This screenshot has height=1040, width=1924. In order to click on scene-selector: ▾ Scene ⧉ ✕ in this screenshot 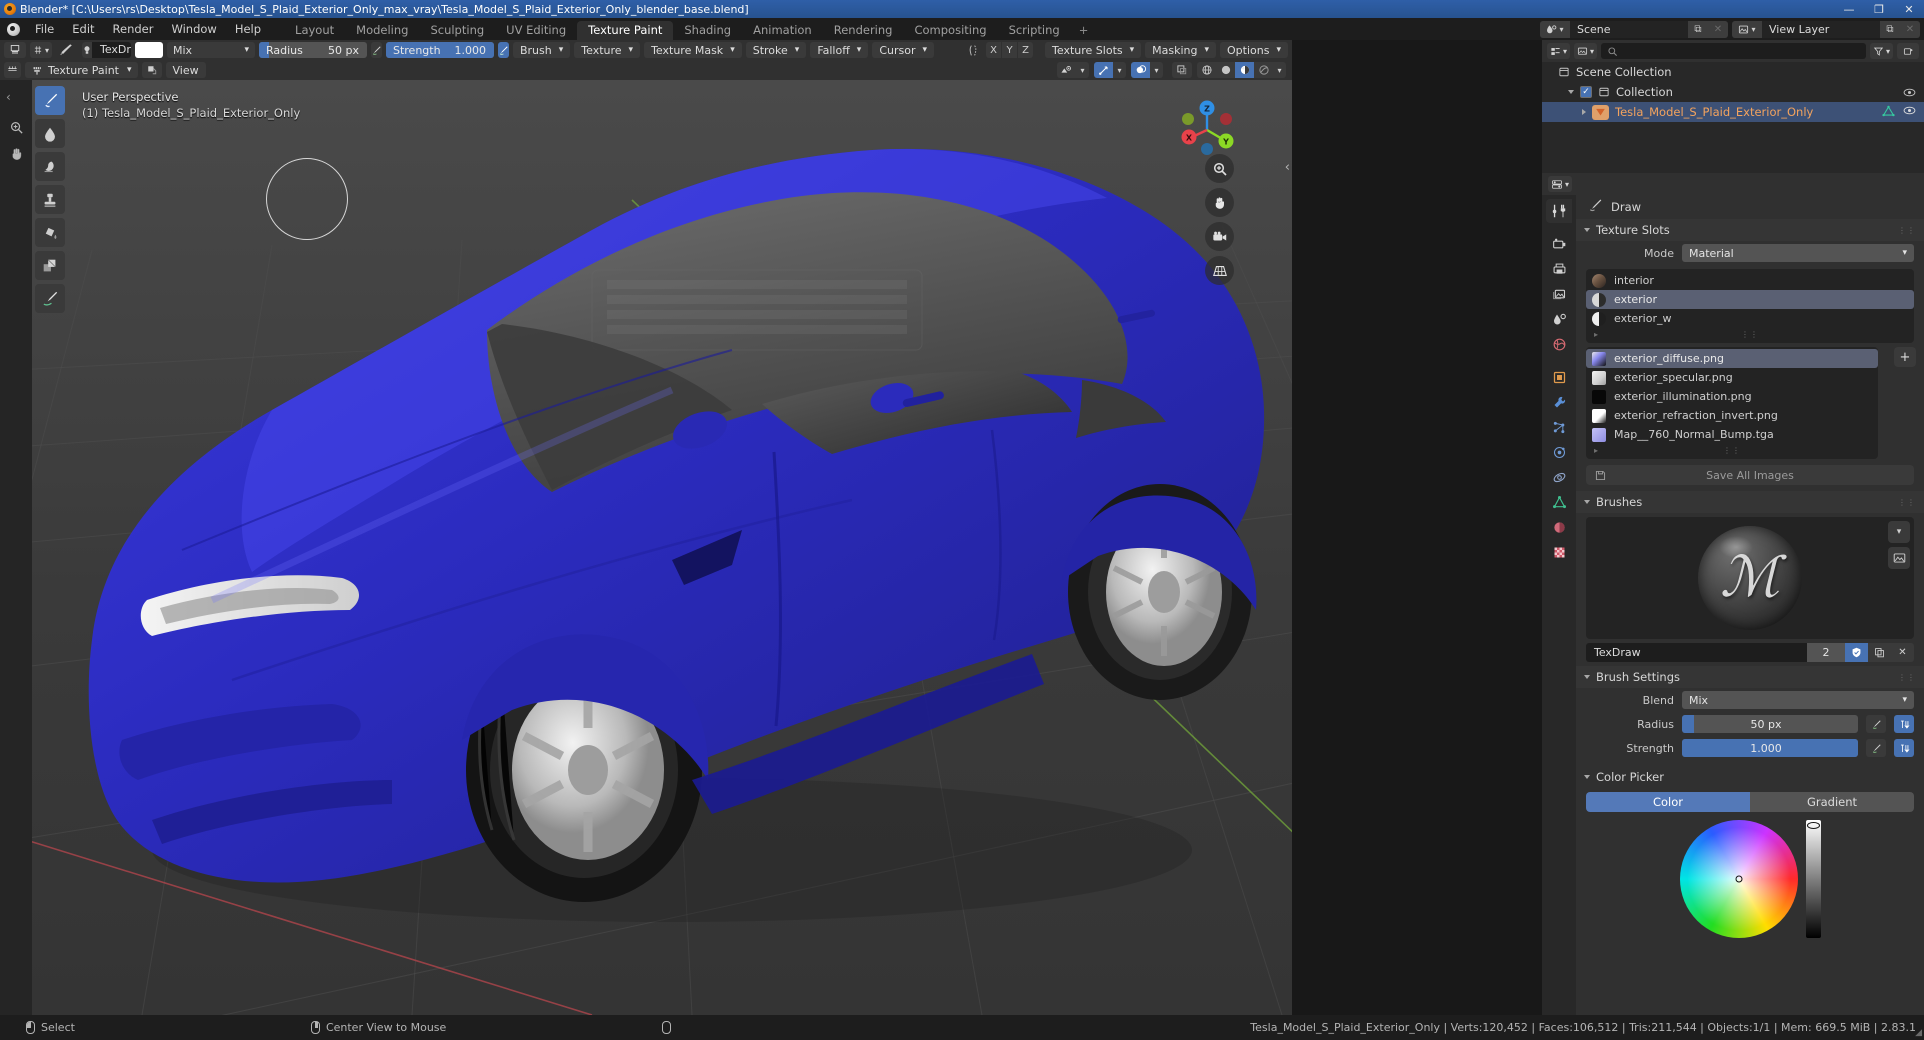, I will do `click(1634, 29)`.